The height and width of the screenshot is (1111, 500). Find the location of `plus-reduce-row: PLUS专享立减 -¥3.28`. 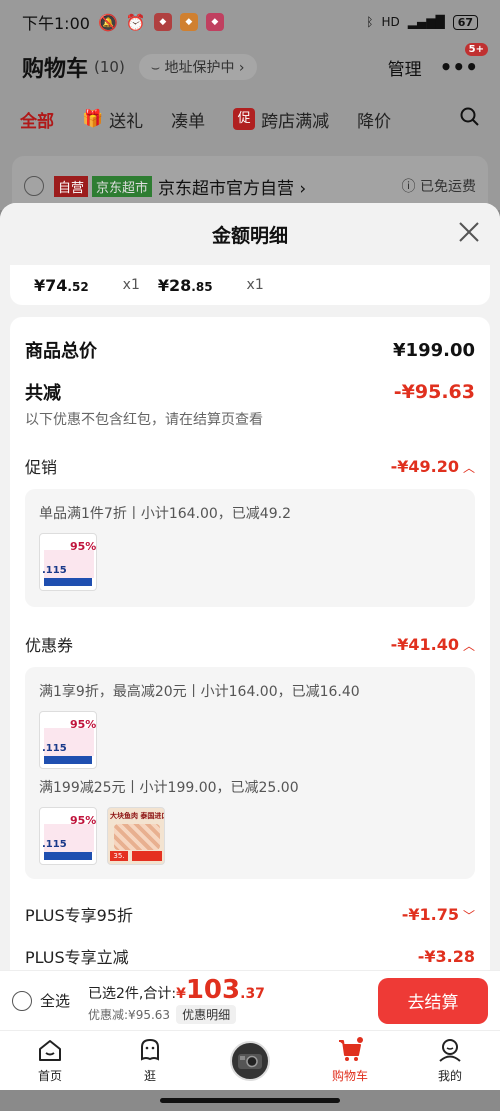

plus-reduce-row: PLUS专享立减 -¥3.28 is located at coordinates (250, 952).